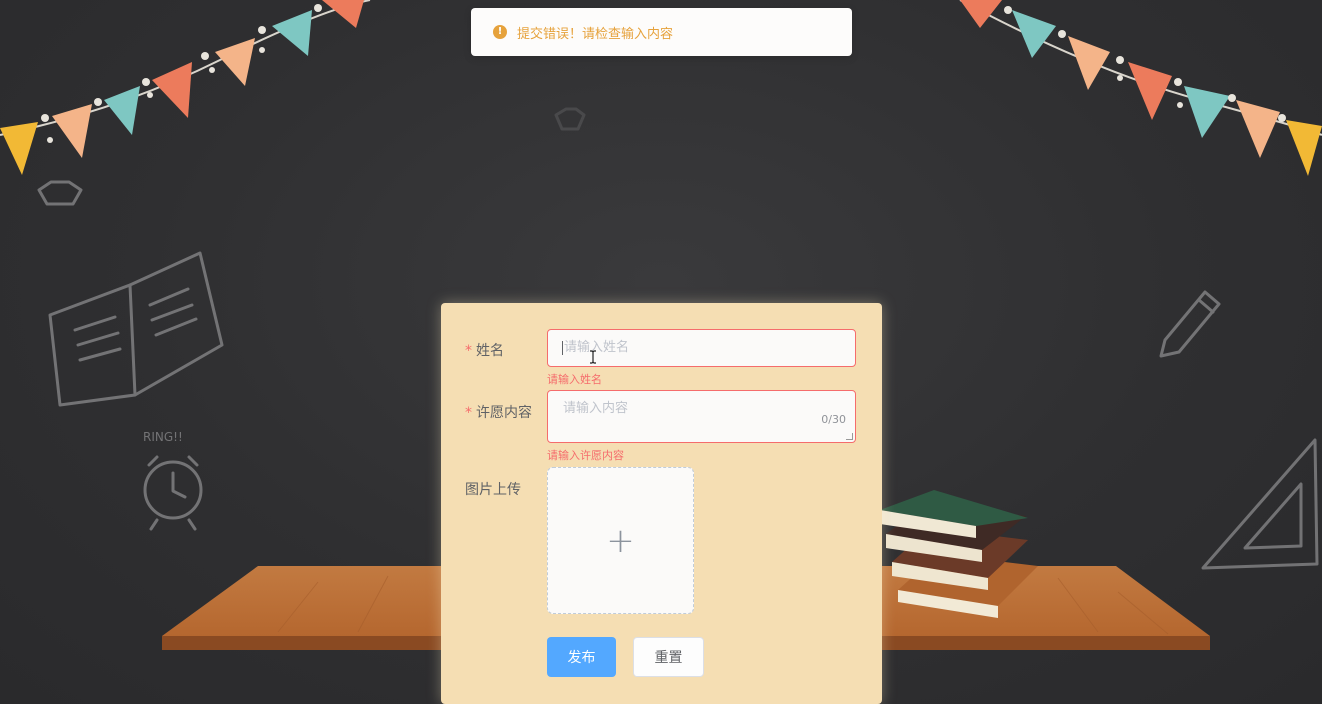 This screenshot has width=1322, height=704. I want to click on chalk-faint-doodle-icon, so click(570, 119).